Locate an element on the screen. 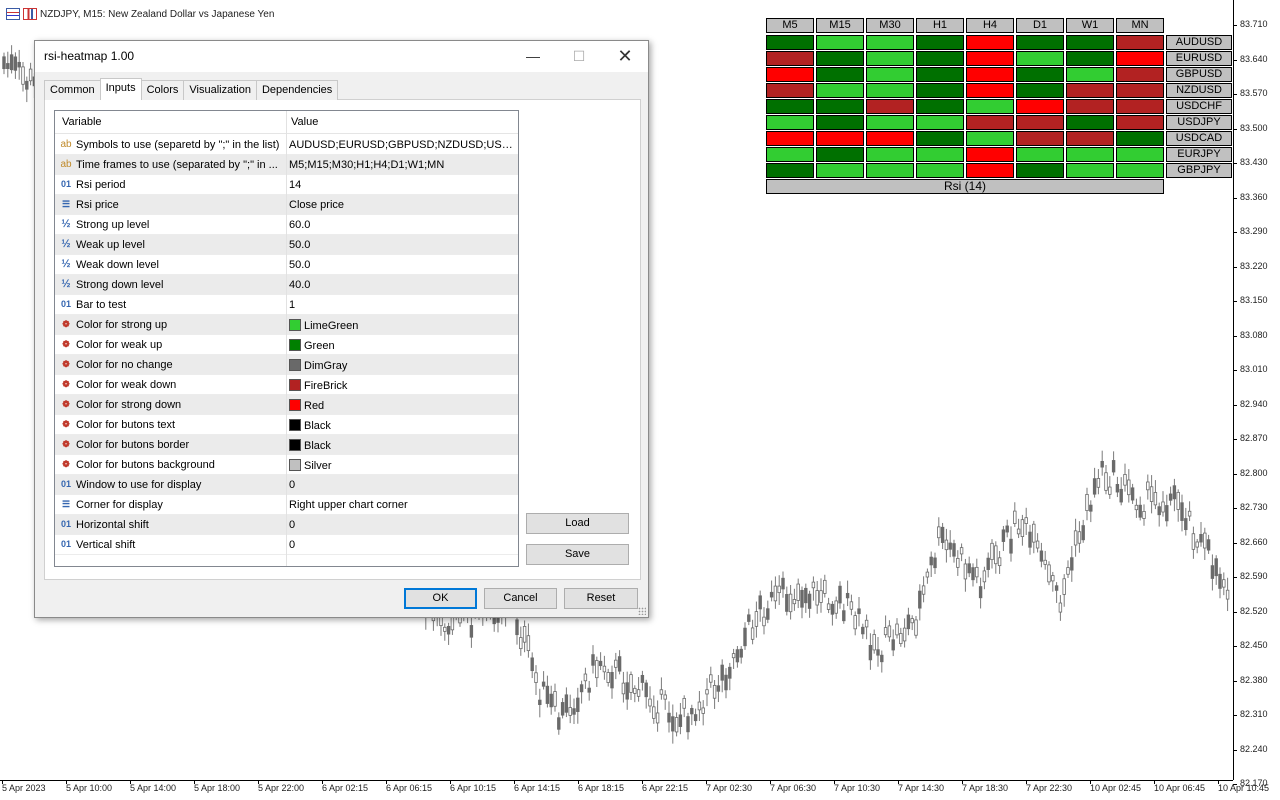 This screenshot has height=800, width=1280. input-row: ☰ Rsi price Close price is located at coordinates (286, 205).